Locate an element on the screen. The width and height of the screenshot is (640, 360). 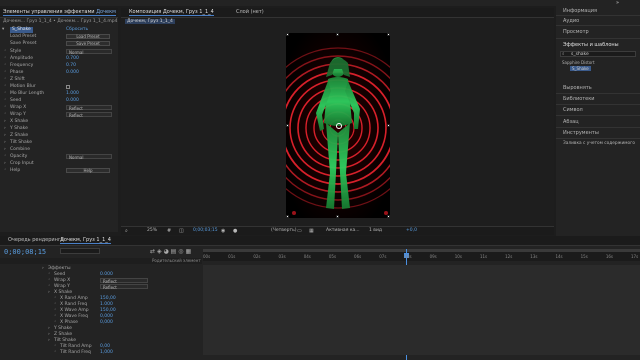
views-dropdown: 1 вид is located at coordinates (375, 230).